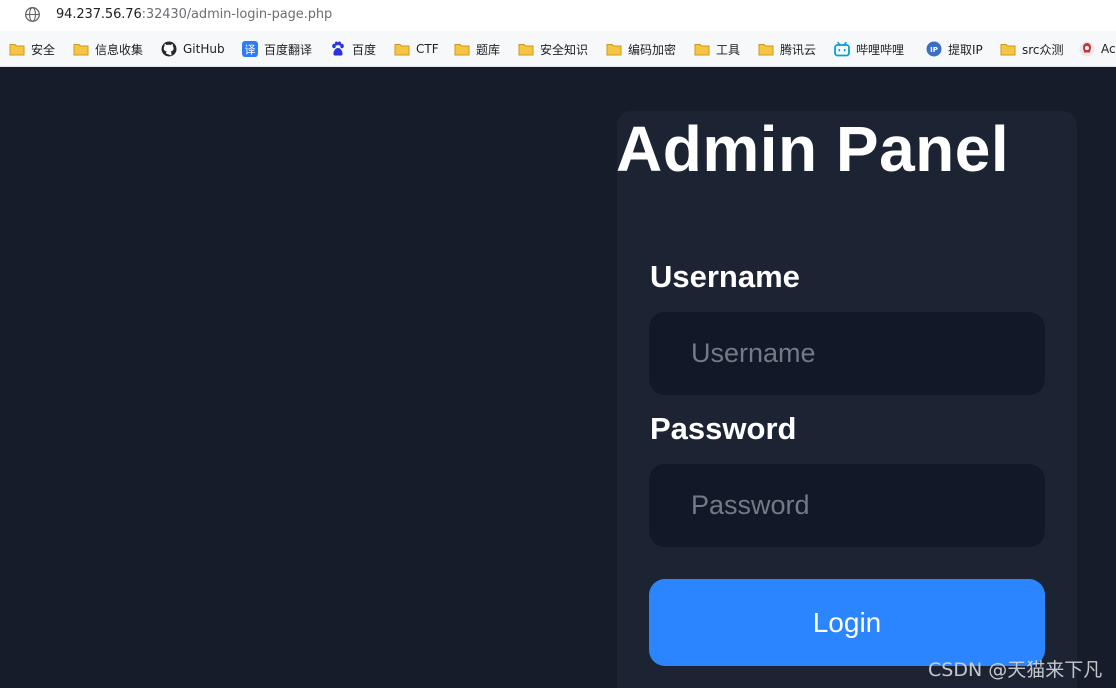 This screenshot has width=1116, height=688. I want to click on bookmark-bilibili: 哔哩哔哩, so click(869, 49).